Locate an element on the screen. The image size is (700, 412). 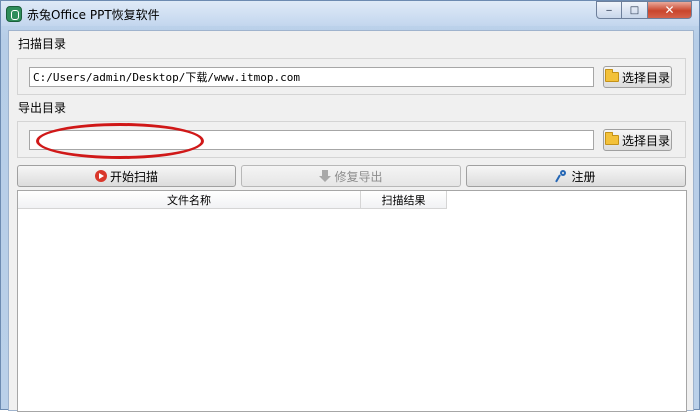
repair-export-button: 修复导出 is located at coordinates (351, 176).